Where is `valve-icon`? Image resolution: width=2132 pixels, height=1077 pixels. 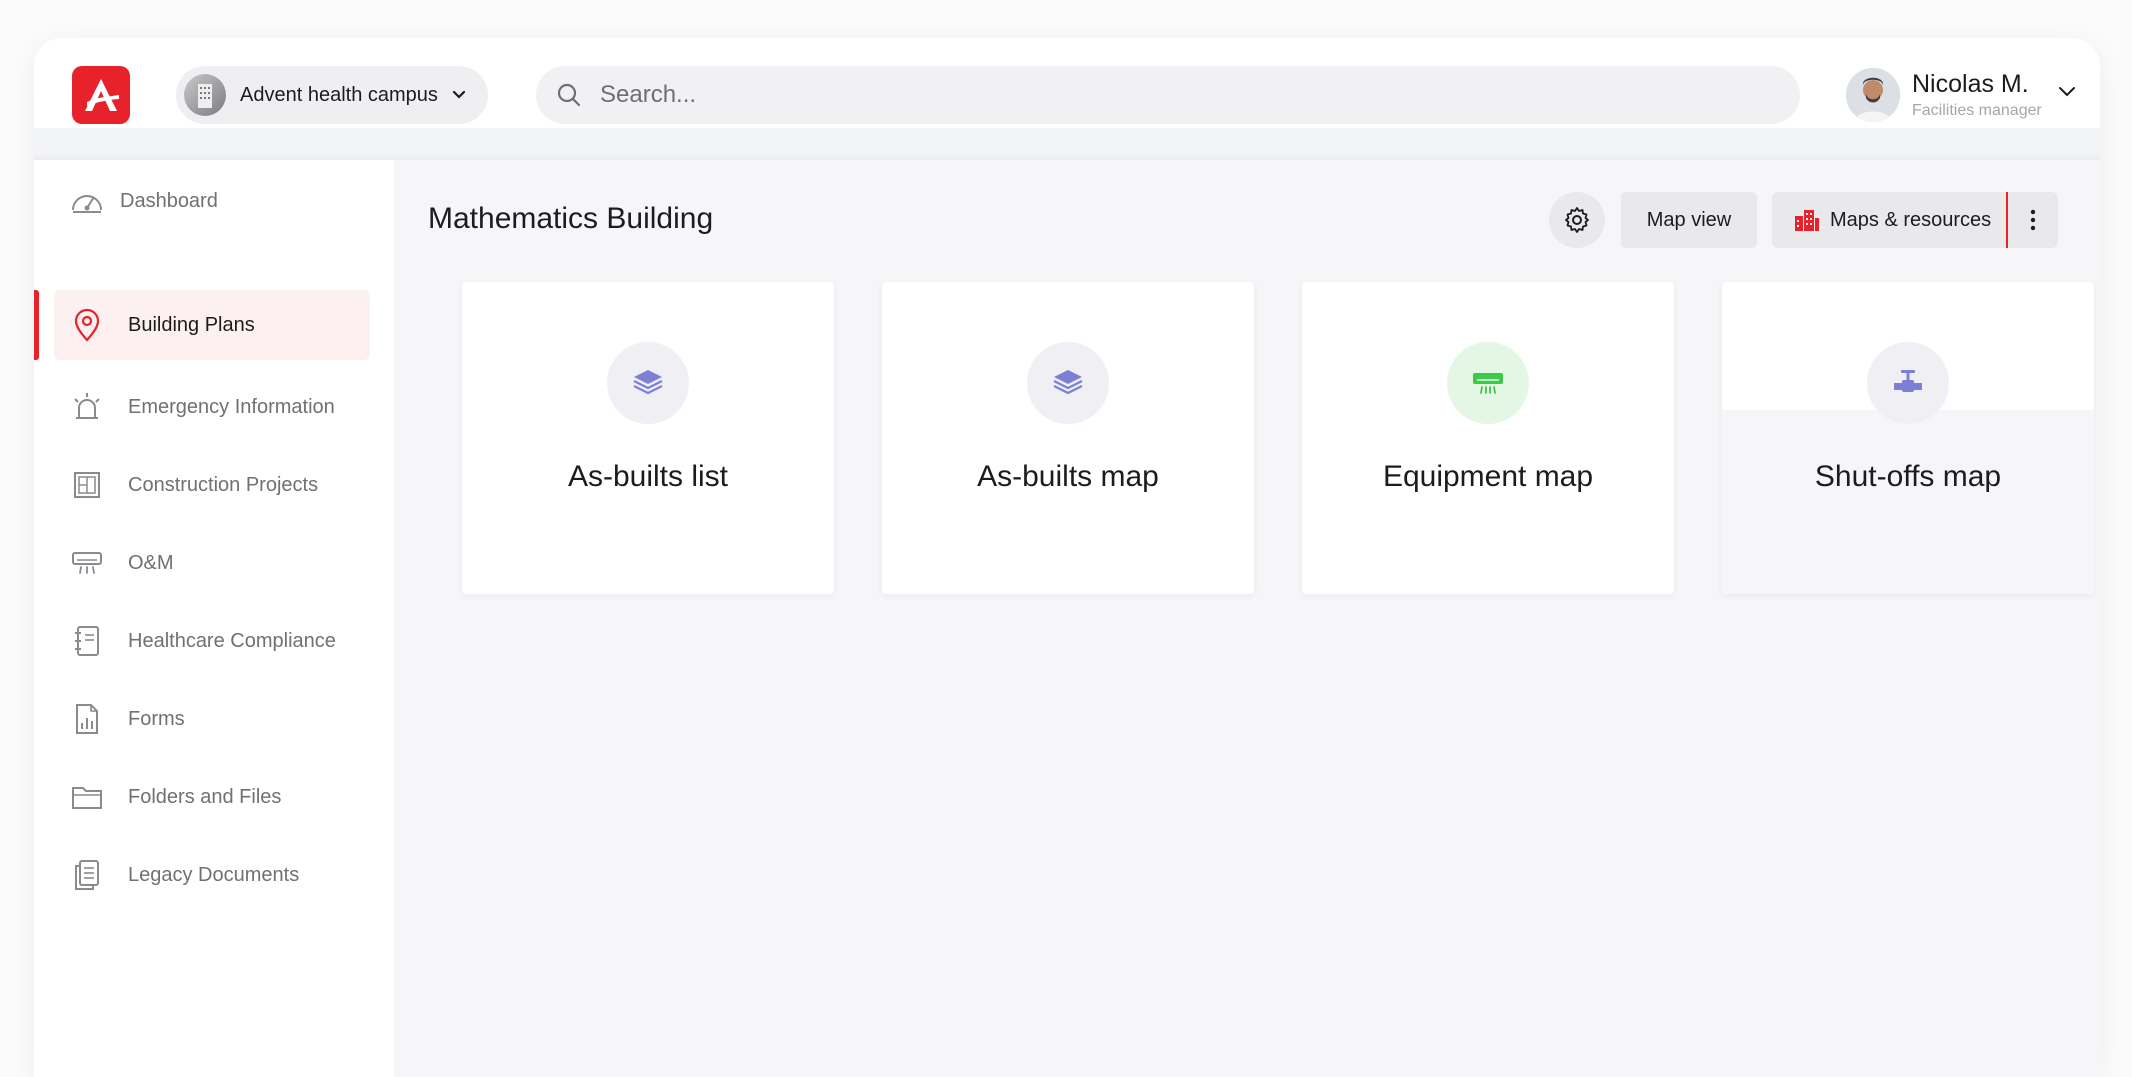 valve-icon is located at coordinates (1908, 383).